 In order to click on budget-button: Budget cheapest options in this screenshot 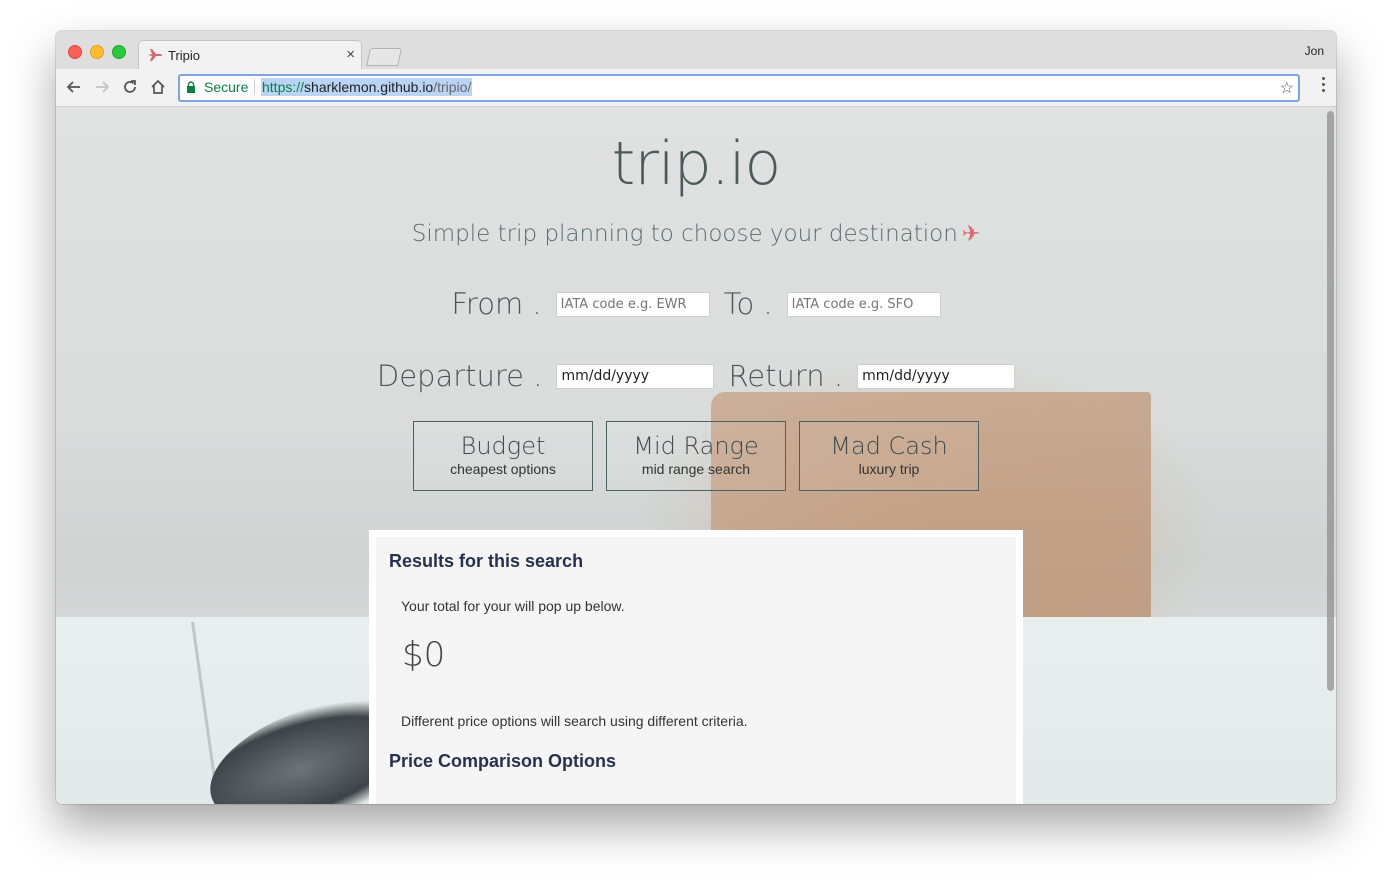, I will do `click(503, 456)`.